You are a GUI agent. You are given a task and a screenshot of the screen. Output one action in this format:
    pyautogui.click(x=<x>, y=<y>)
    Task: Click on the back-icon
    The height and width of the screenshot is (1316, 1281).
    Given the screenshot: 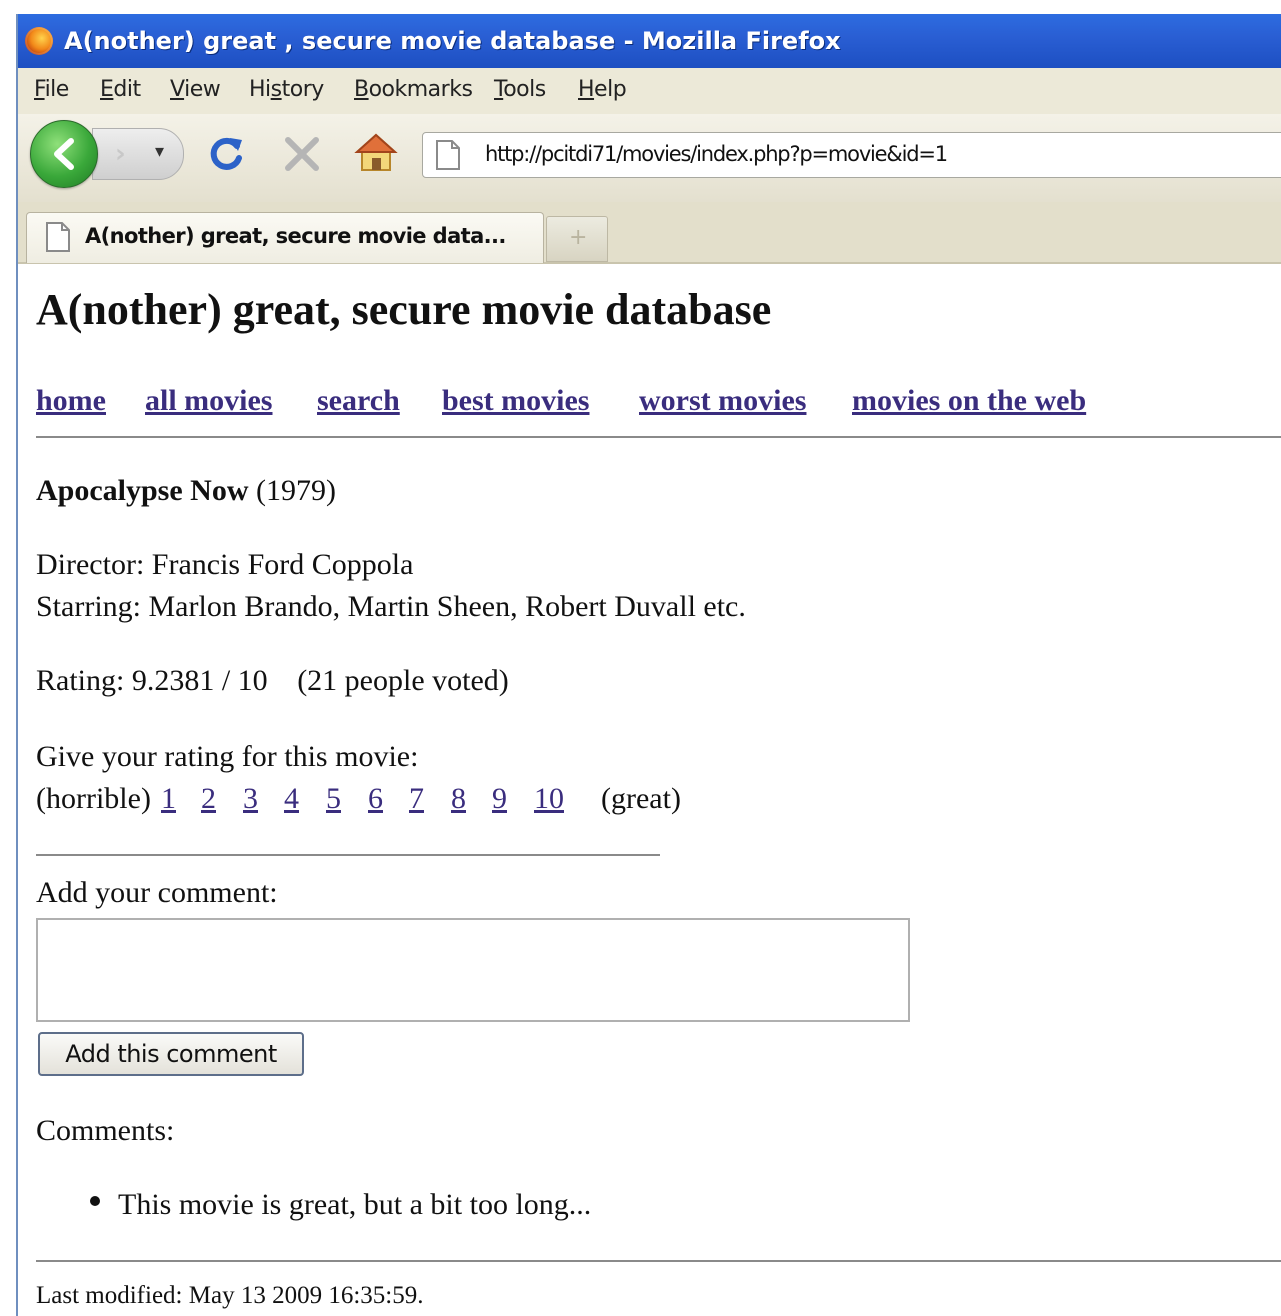 What is the action you would take?
    pyautogui.click(x=64, y=154)
    